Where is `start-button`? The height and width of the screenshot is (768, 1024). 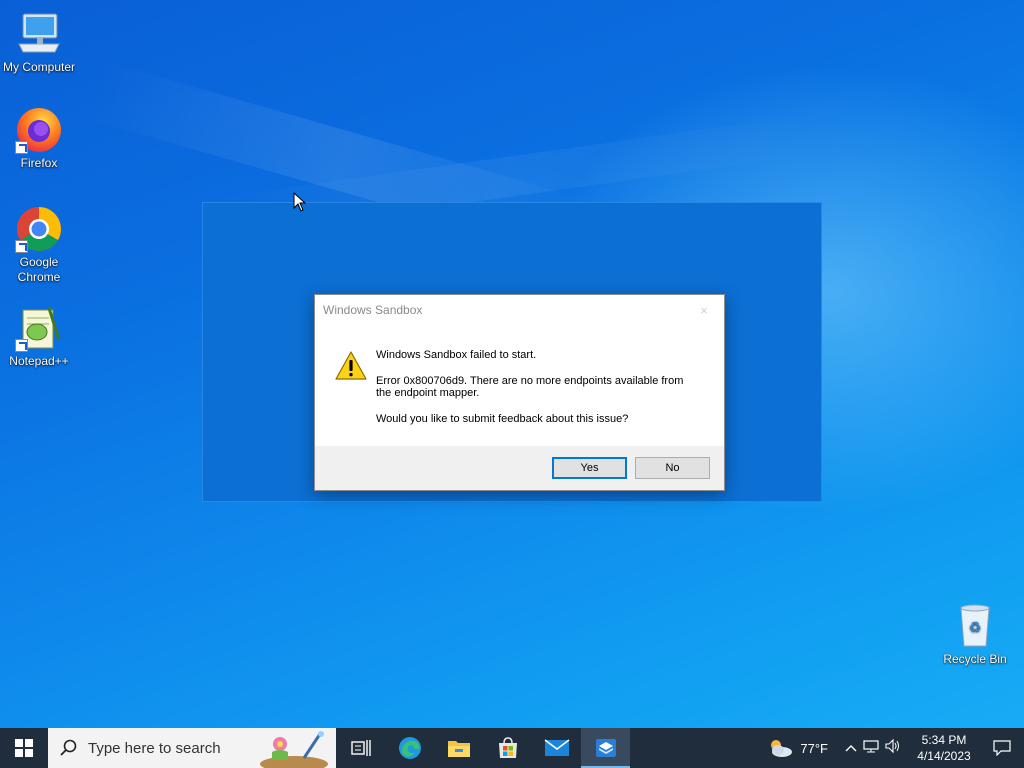 start-button is located at coordinates (24, 748).